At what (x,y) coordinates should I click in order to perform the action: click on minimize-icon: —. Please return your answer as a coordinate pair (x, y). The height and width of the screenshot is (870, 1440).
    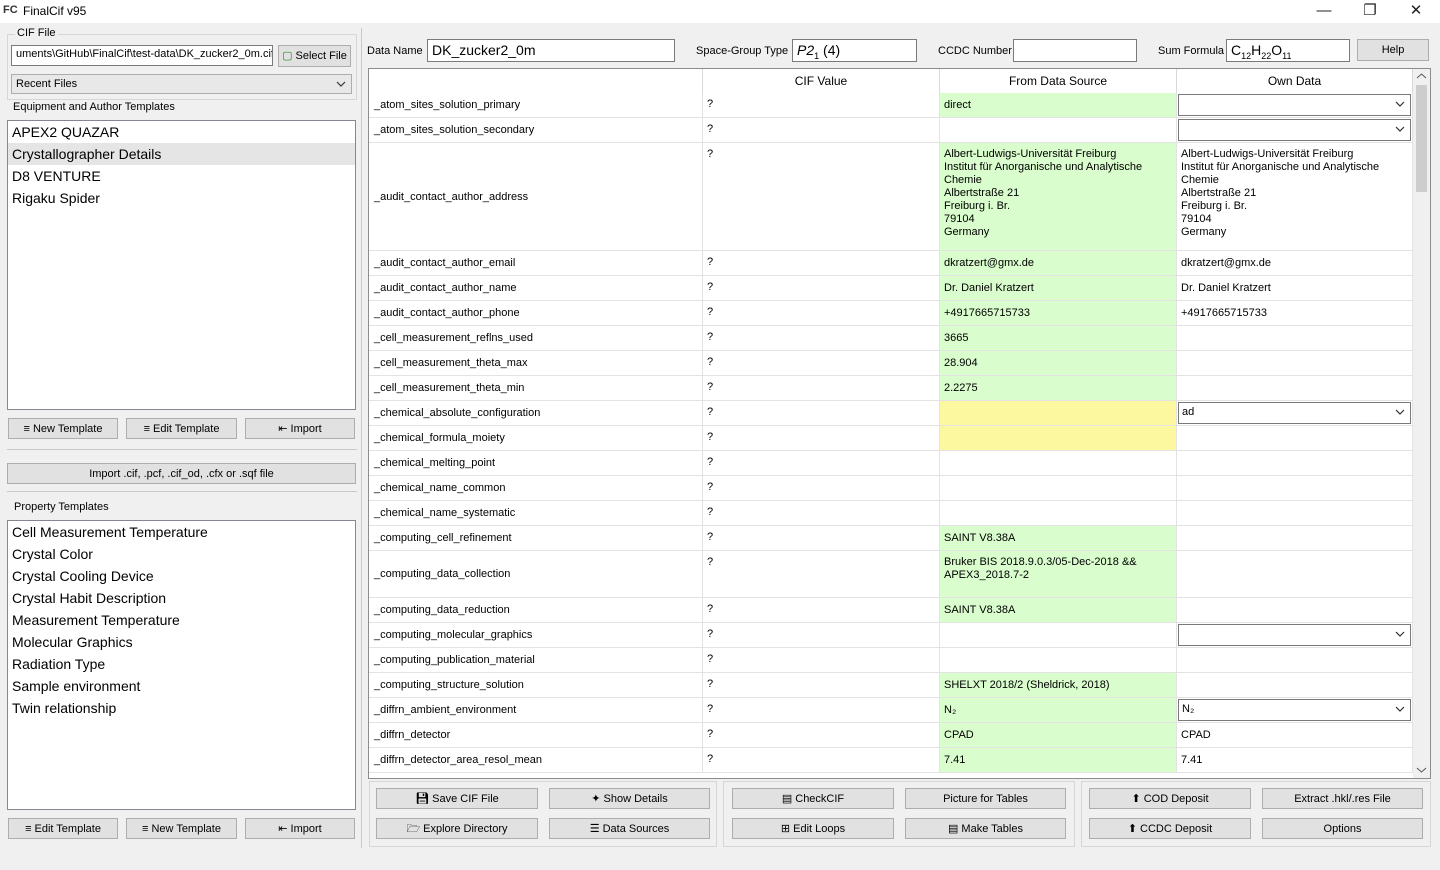
    Looking at the image, I should click on (1324, 11).